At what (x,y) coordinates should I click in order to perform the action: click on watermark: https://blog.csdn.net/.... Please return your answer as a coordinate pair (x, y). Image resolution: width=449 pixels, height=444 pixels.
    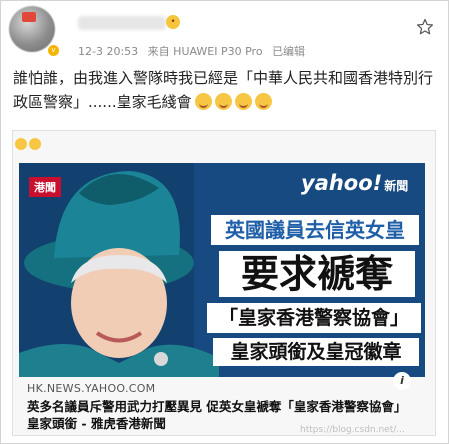
    Looking at the image, I should click on (352, 430).